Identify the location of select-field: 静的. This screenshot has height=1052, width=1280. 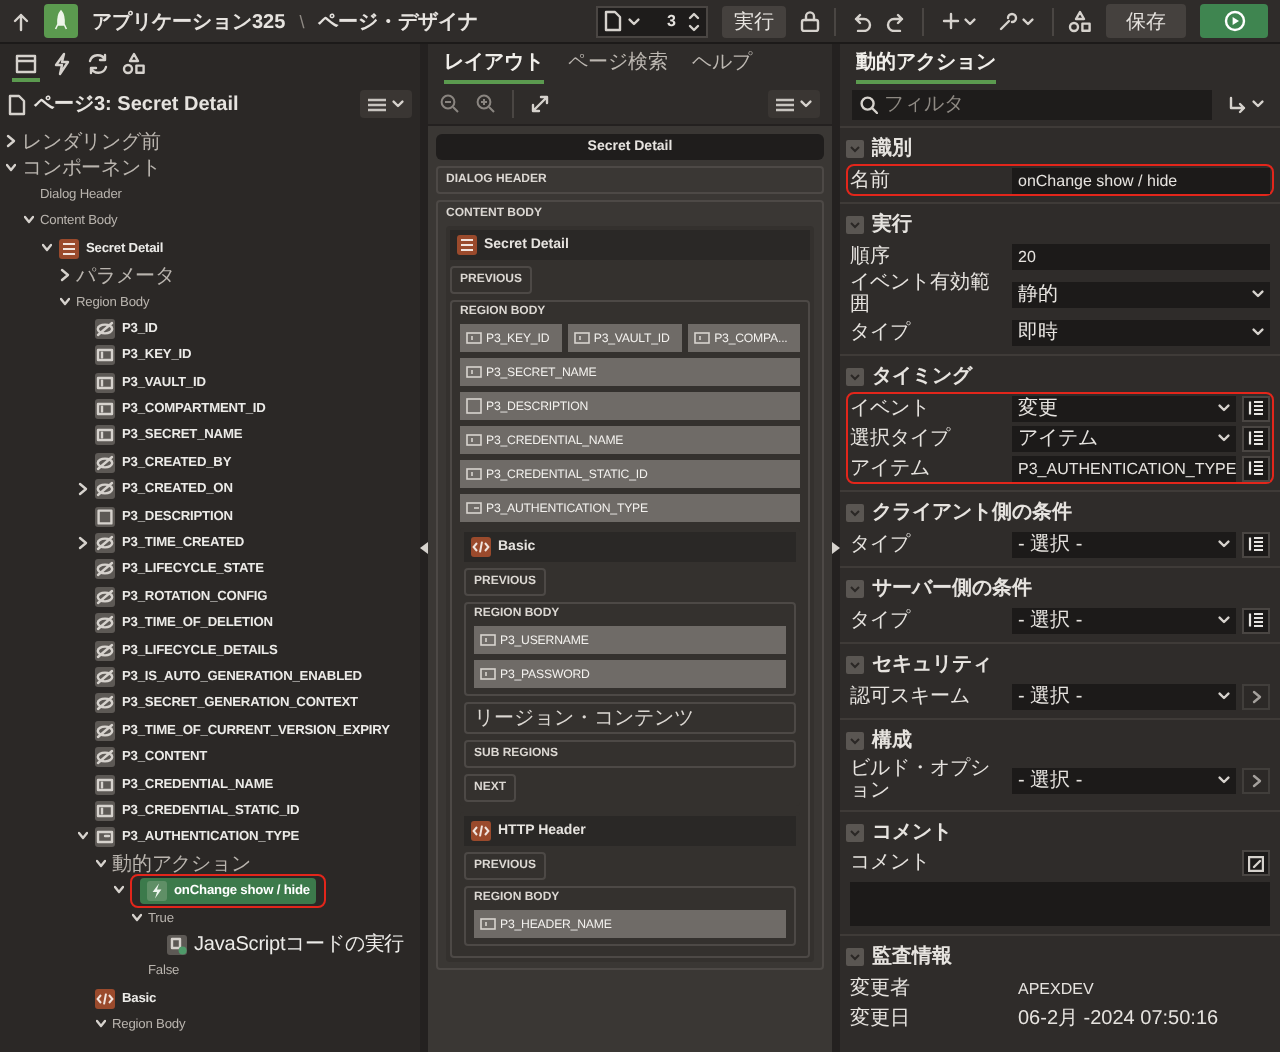
(1141, 294).